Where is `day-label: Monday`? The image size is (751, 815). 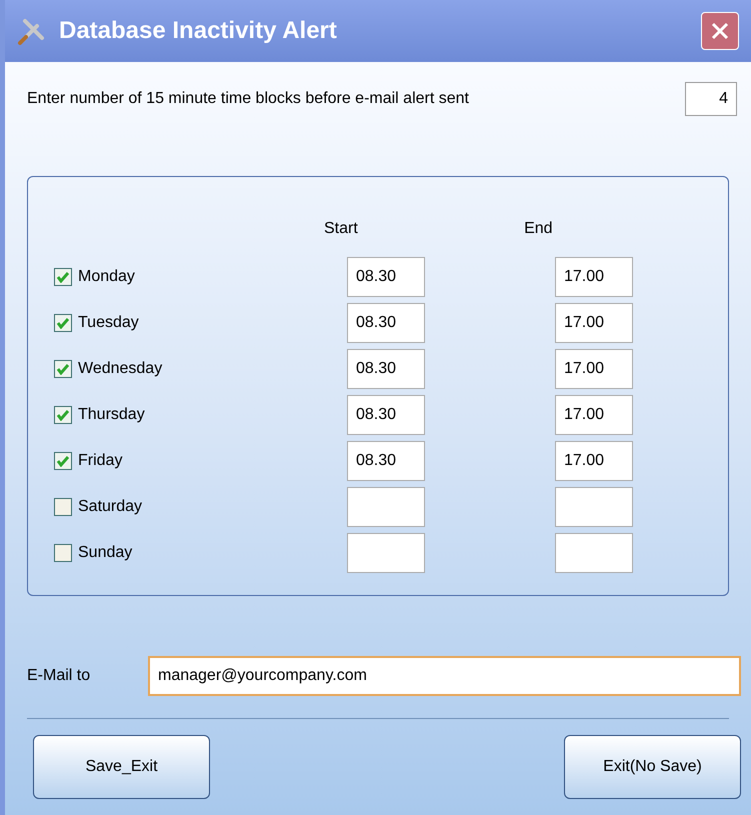 day-label: Monday is located at coordinates (106, 277).